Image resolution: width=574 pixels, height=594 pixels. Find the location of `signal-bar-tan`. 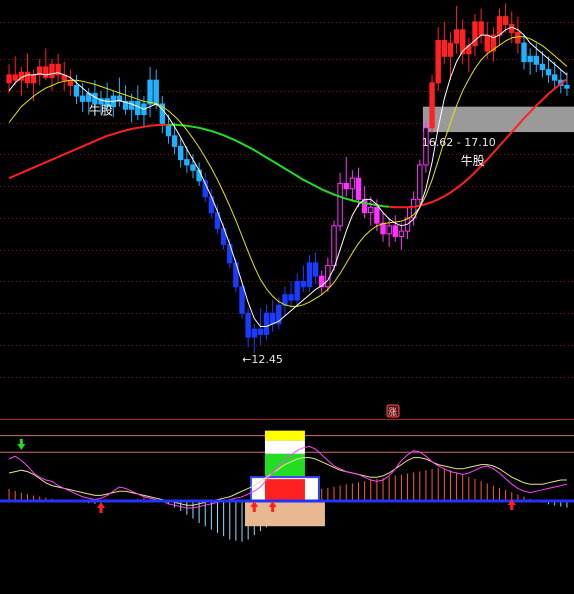

signal-bar-tan is located at coordinates (284, 514).